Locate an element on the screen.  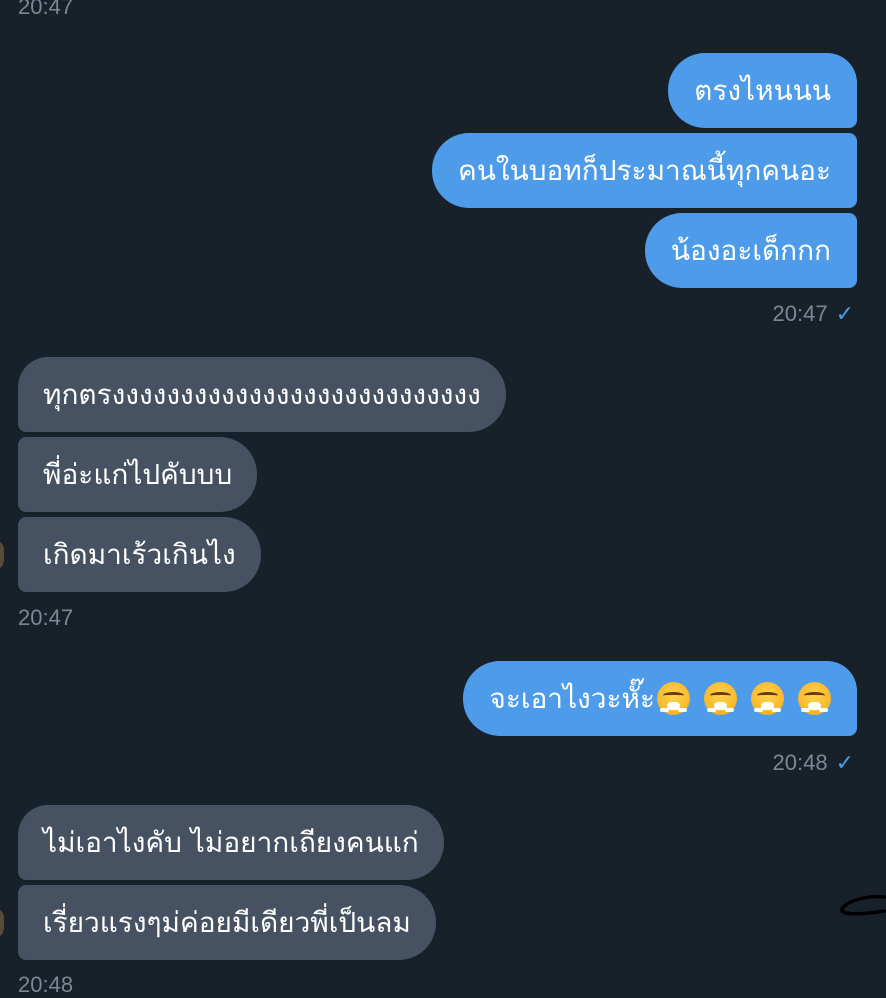
message-bubble-incoming: พี่อ่ะแก่ไปคับบบ is located at coordinates (138, 474).